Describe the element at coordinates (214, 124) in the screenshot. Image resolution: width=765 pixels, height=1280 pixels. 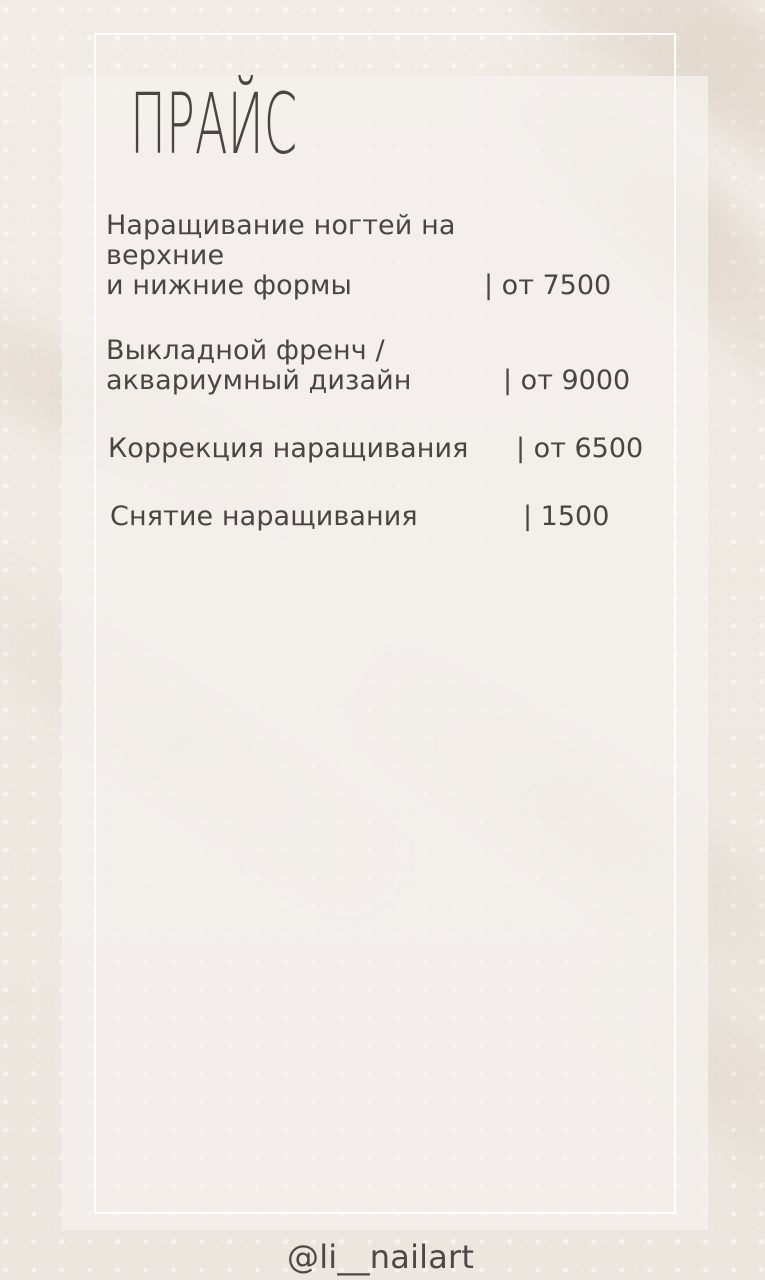
I see `page-title: ПРАЙС` at that location.